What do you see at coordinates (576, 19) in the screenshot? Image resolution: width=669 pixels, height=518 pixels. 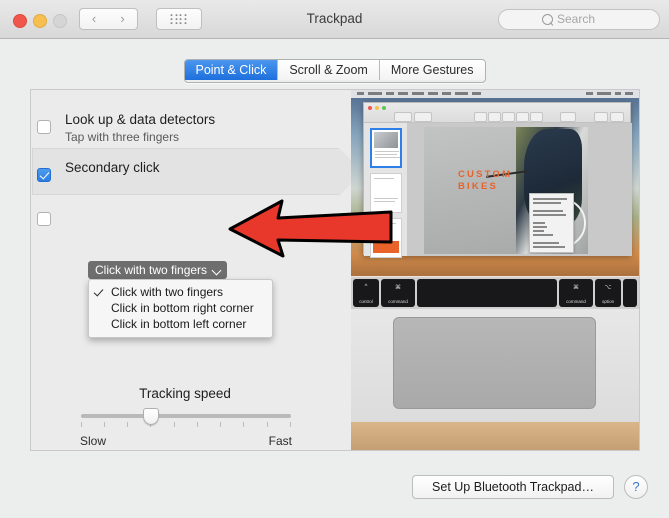 I see `search-placeholder: Search` at bounding box center [576, 19].